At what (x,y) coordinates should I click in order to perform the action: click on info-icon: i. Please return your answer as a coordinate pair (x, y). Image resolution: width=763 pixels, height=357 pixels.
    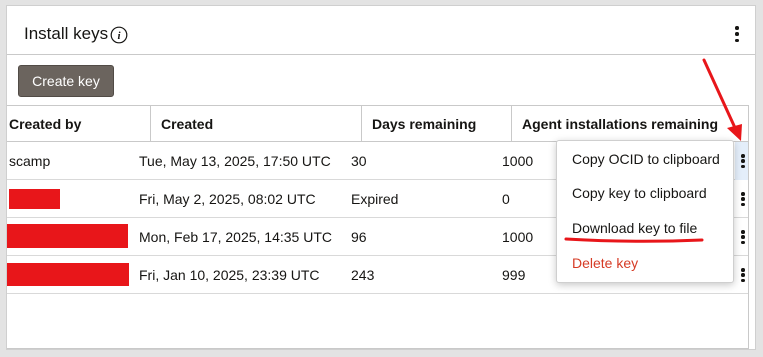
    Looking at the image, I should click on (119, 35).